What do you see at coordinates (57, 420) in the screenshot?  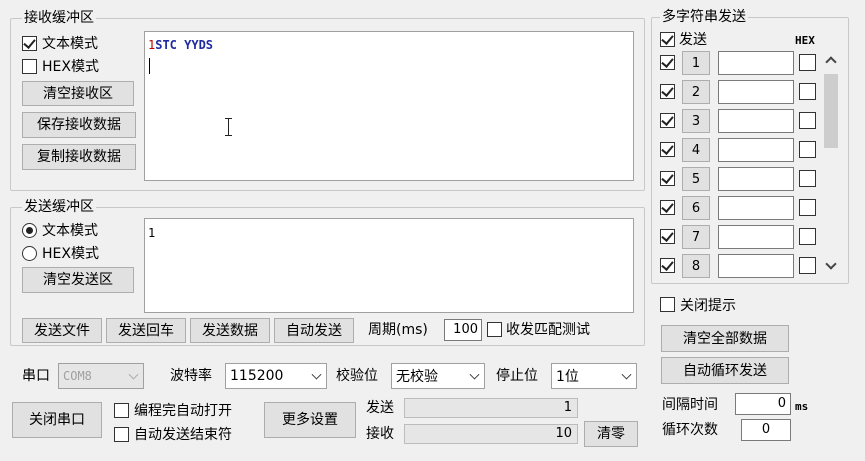 I see `close-port-button: 关闭串口` at bounding box center [57, 420].